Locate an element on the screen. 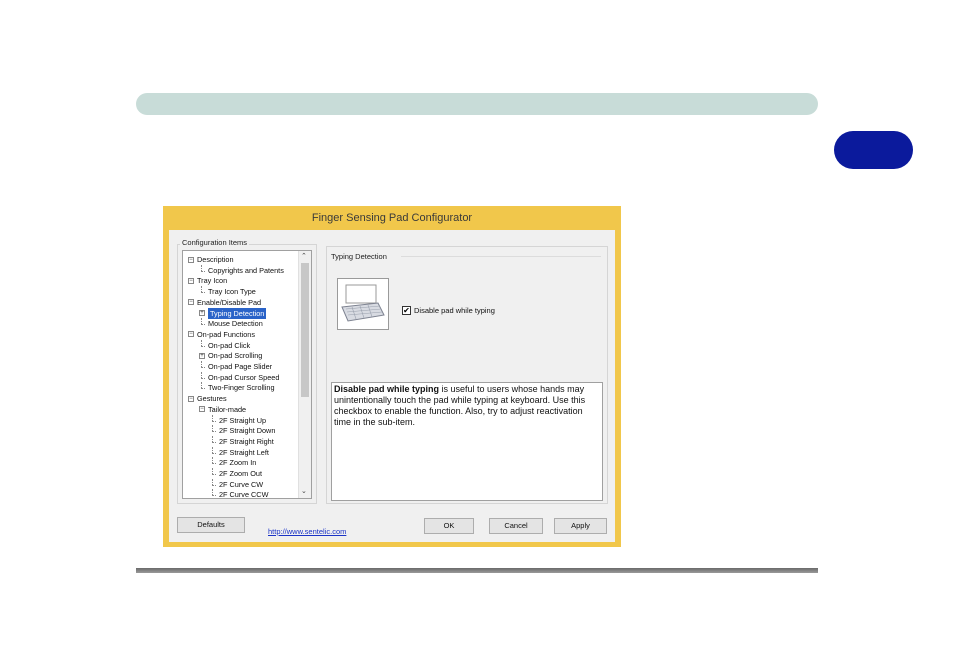 This screenshot has height=672, width=954. config-items-label: Configuration Items is located at coordinates (215, 243).